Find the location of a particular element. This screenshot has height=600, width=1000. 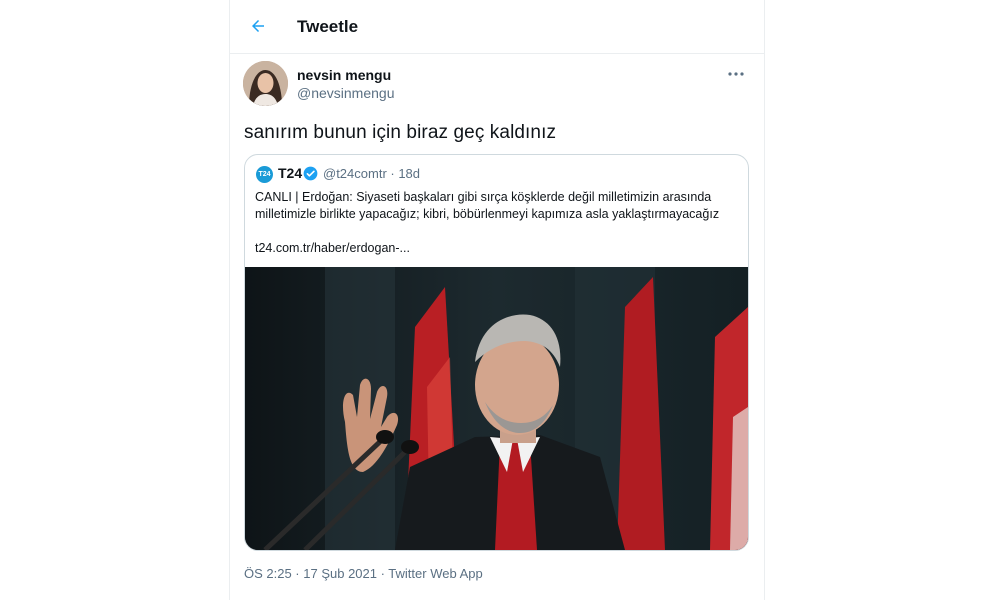

verified-badge-icon is located at coordinates (310, 173).